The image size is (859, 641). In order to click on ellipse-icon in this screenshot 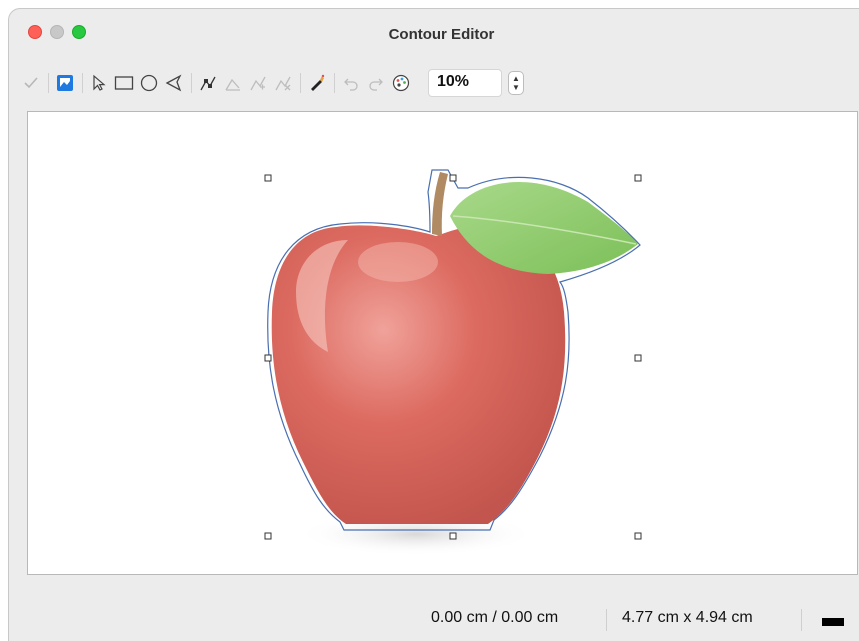, I will do `click(149, 83)`.